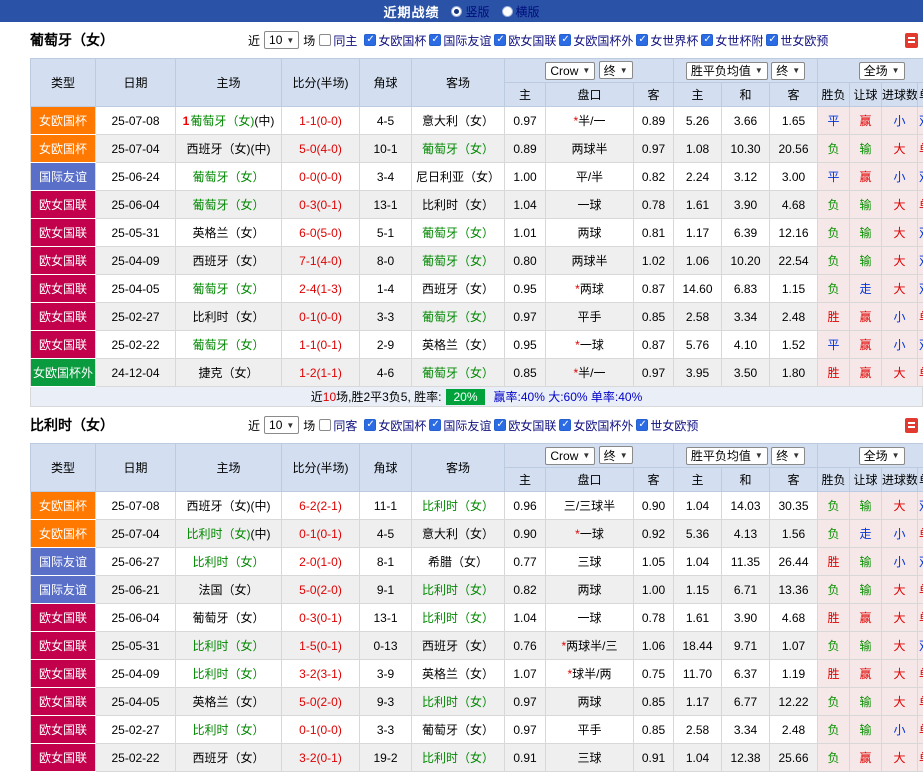  Describe the element at coordinates (732, 40) in the screenshot. I see `competition-filter: 女世杯附` at that location.